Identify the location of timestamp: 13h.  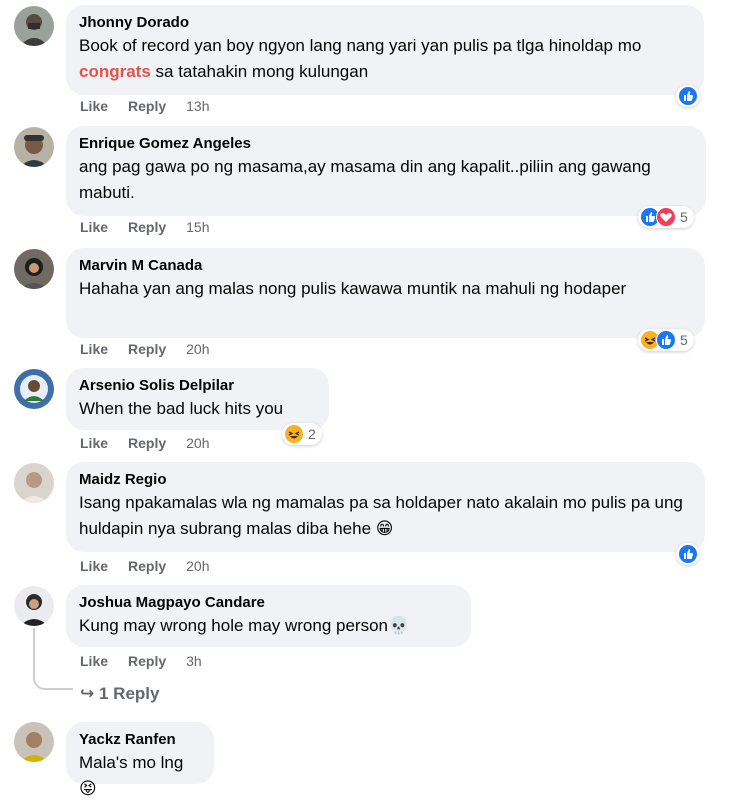
(197, 106).